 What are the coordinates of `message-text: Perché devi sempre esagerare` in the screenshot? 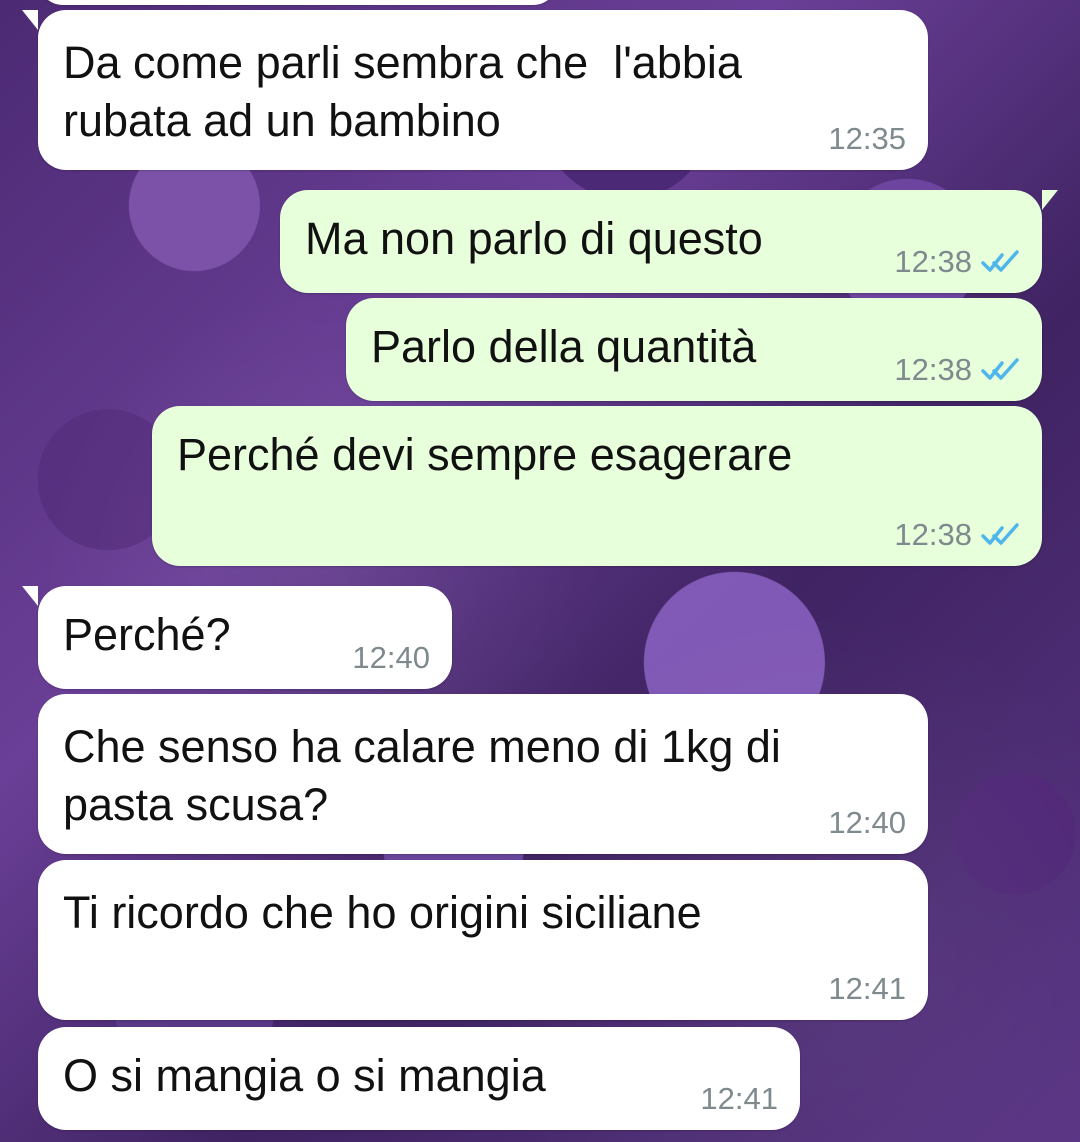 It's located at (485, 454).